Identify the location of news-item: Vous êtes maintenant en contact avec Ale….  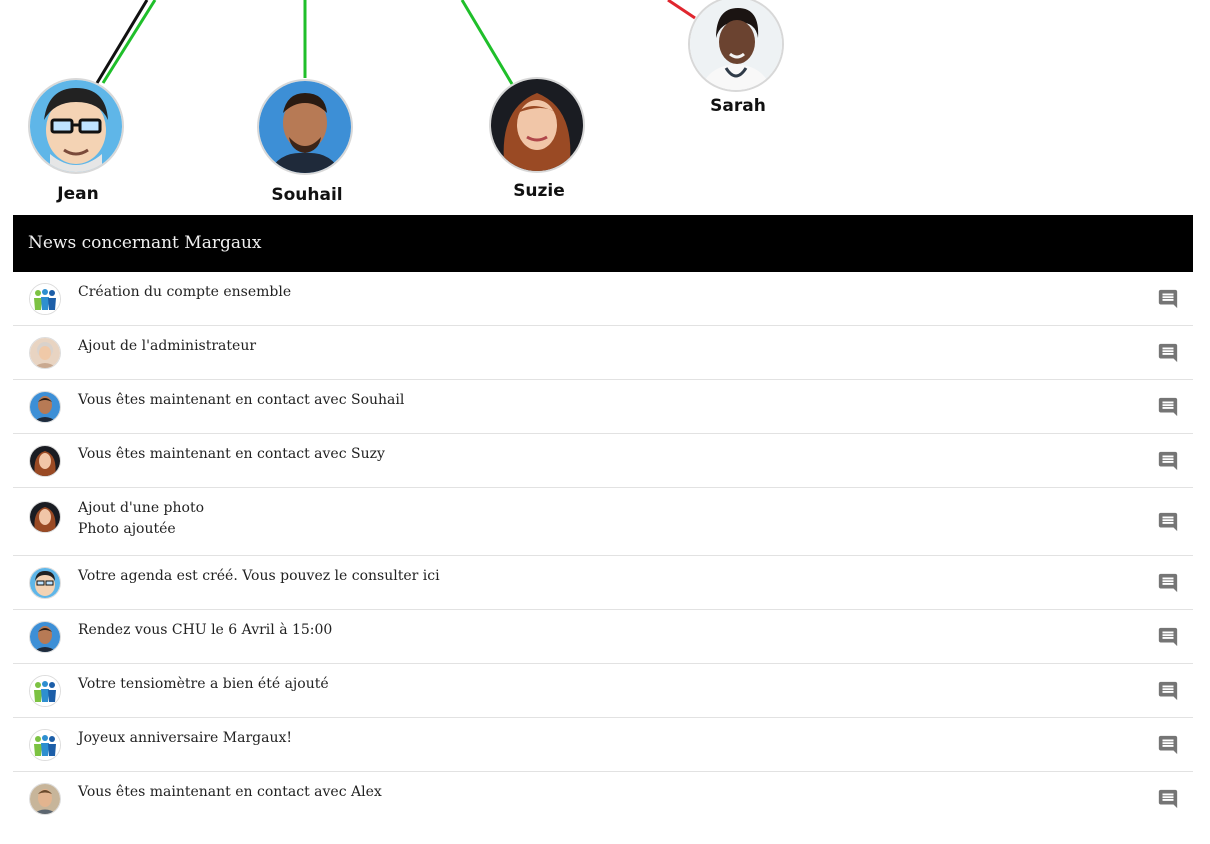
(603, 799).